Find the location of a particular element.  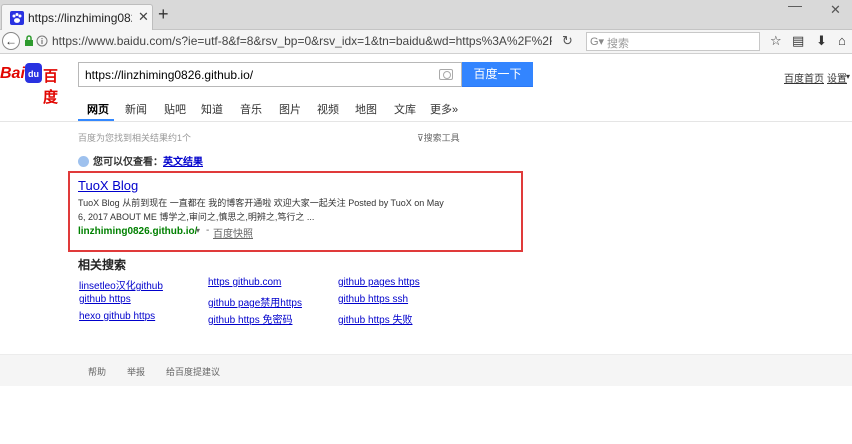

reload-icon: ↻ is located at coordinates (567, 41).